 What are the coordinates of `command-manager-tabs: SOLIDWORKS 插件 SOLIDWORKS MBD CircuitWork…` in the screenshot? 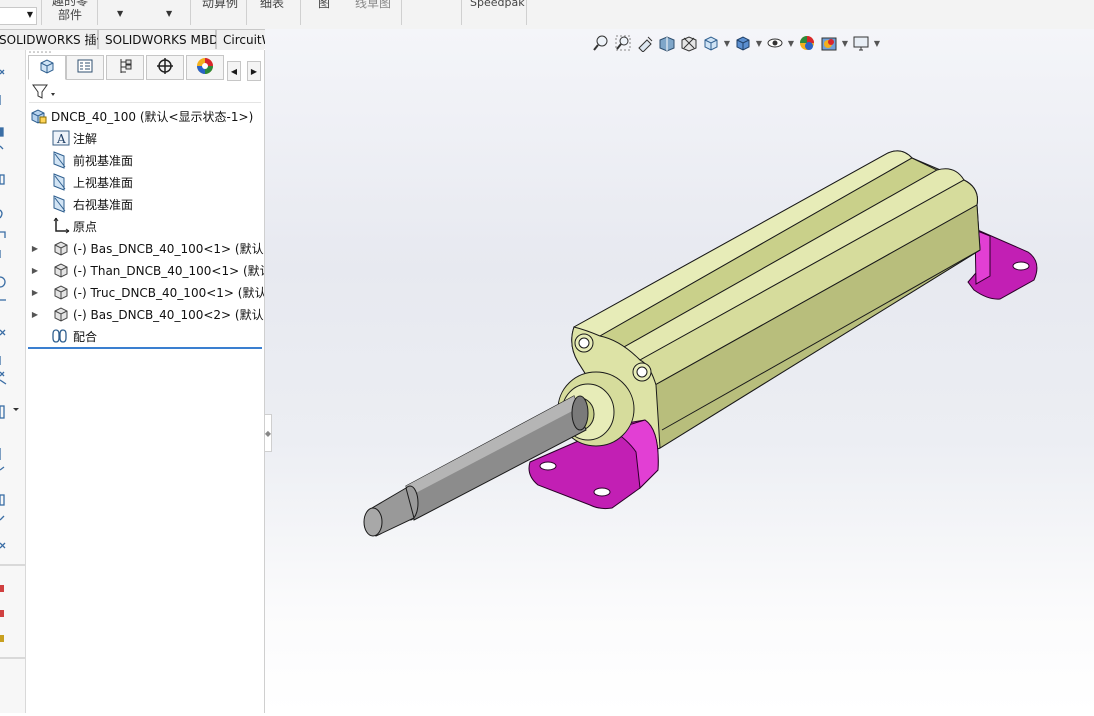 It's located at (149, 39).